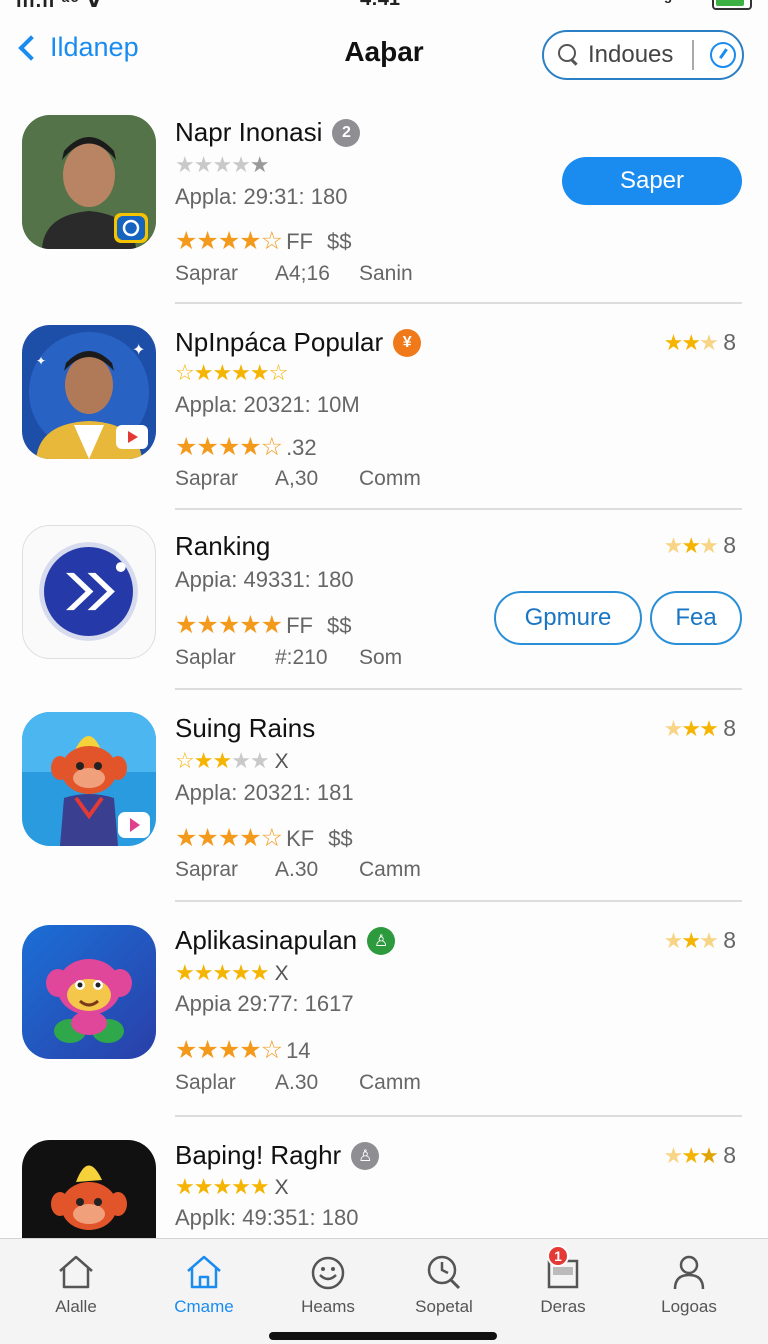  Describe the element at coordinates (243, 1050) in the screenshot. I see `rating-line: ★★★★☆ 14` at that location.